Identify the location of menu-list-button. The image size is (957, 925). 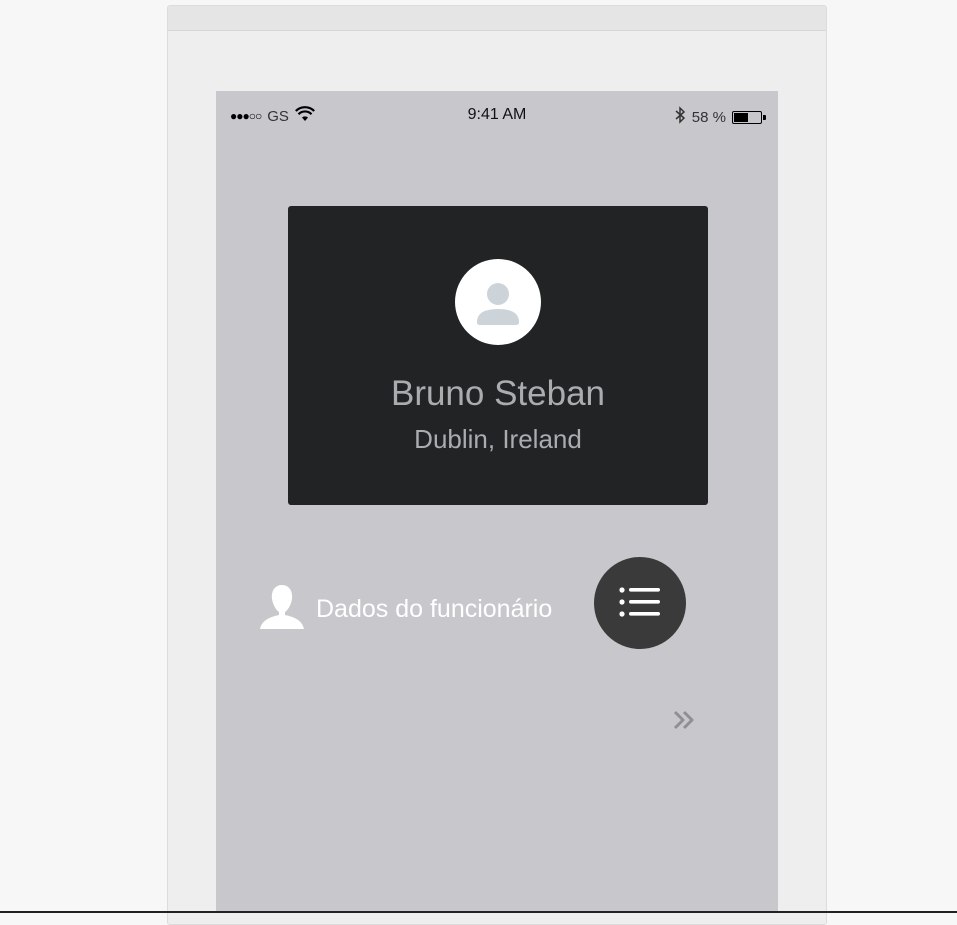
(640, 603).